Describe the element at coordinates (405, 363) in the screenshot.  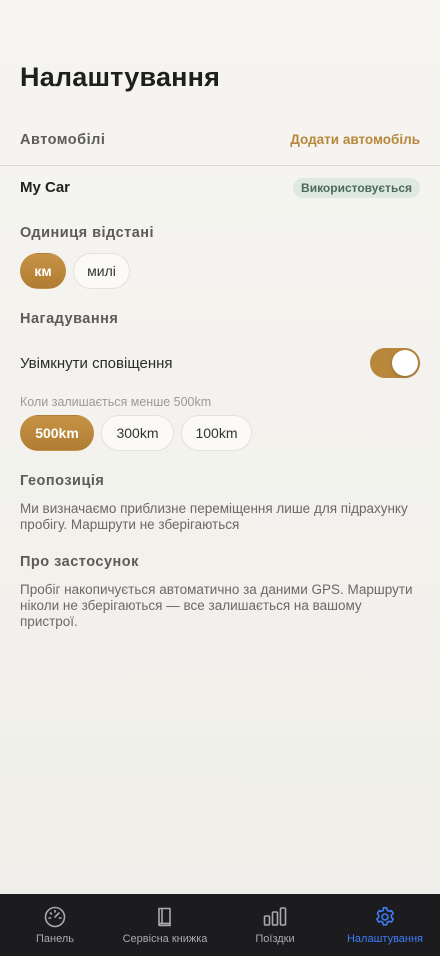
I see `toggle-knob` at that location.